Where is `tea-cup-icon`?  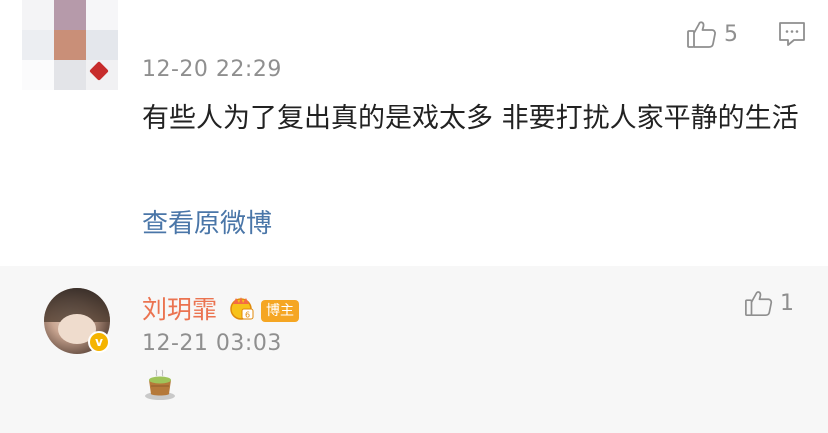 tea-cup-icon is located at coordinates (160, 384).